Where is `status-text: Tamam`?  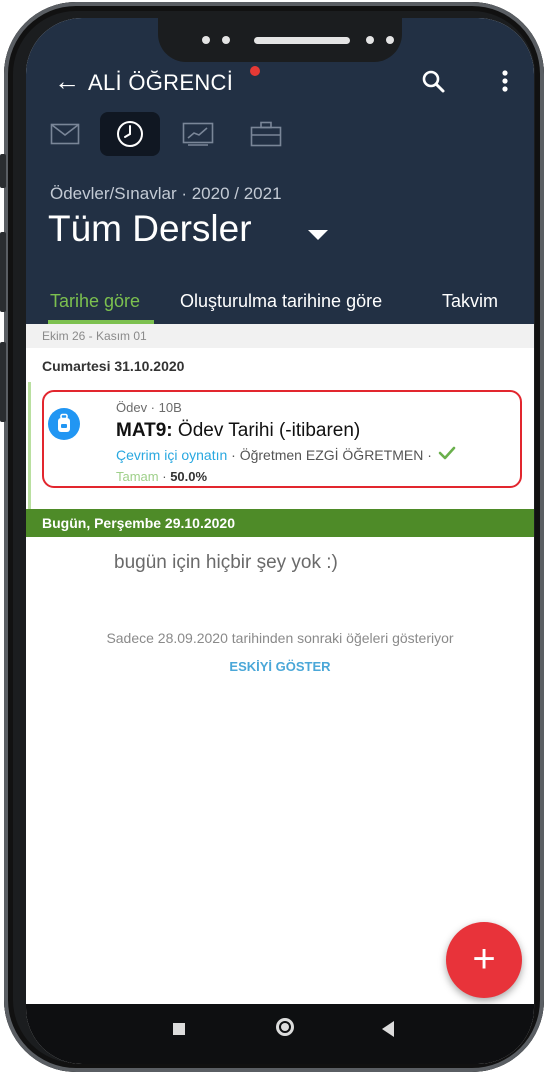 status-text: Tamam is located at coordinates (137, 476).